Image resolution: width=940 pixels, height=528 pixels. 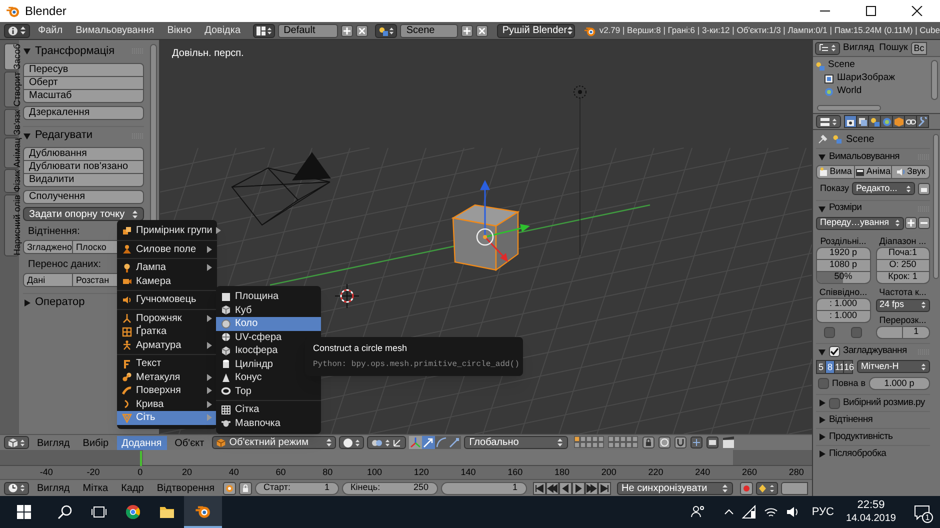 I want to click on minus-icon, so click(x=924, y=223).